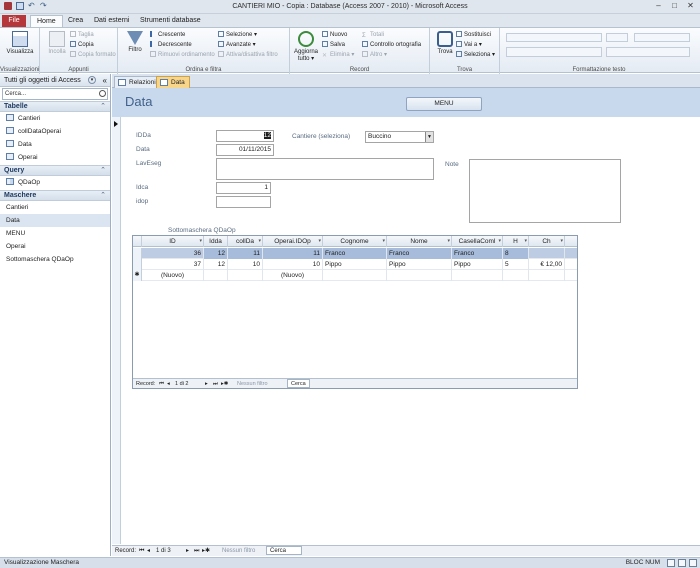 This screenshot has height=568, width=700. What do you see at coordinates (216, 275) in the screenshot?
I see `cell-idda-new` at bounding box center [216, 275].